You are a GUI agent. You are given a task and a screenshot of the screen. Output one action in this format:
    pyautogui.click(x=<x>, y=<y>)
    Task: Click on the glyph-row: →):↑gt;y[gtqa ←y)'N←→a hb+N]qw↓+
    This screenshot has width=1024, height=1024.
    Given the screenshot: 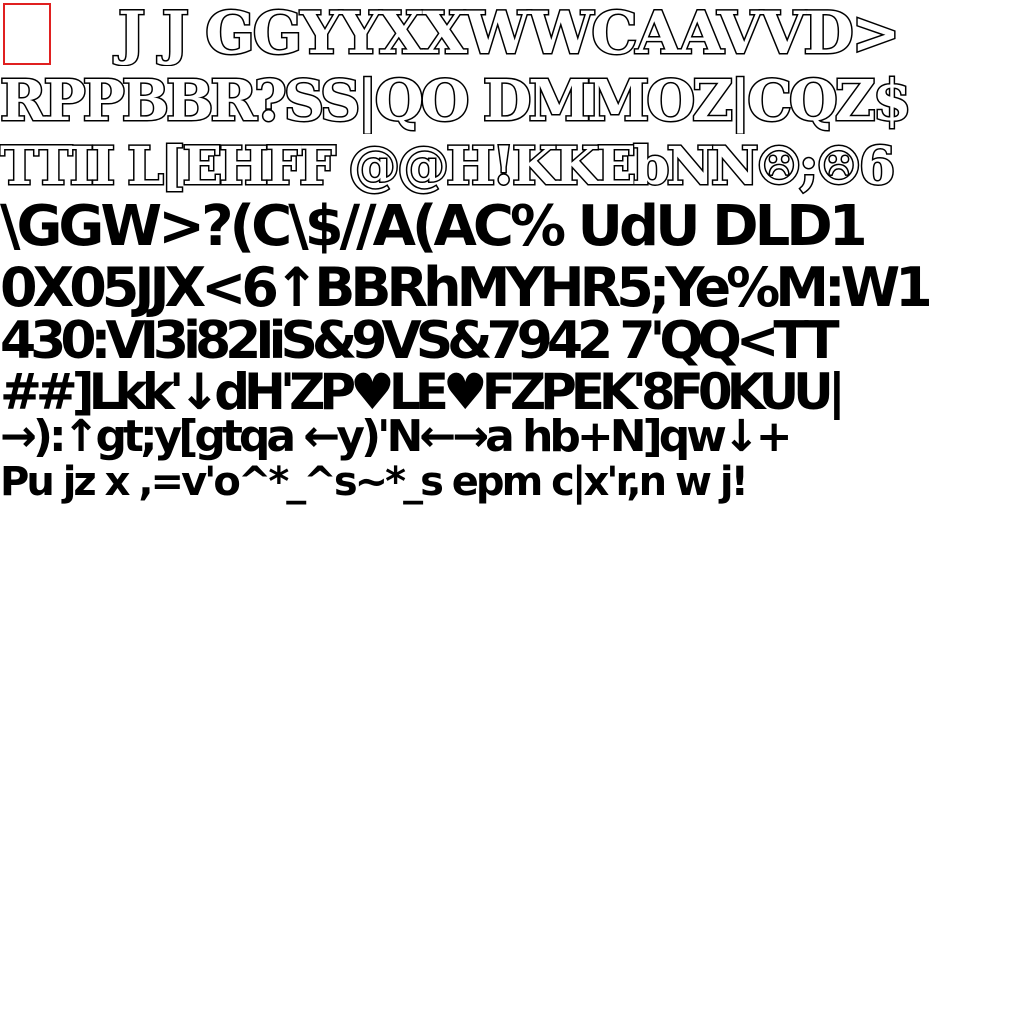 What is the action you would take?
    pyautogui.click(x=396, y=437)
    